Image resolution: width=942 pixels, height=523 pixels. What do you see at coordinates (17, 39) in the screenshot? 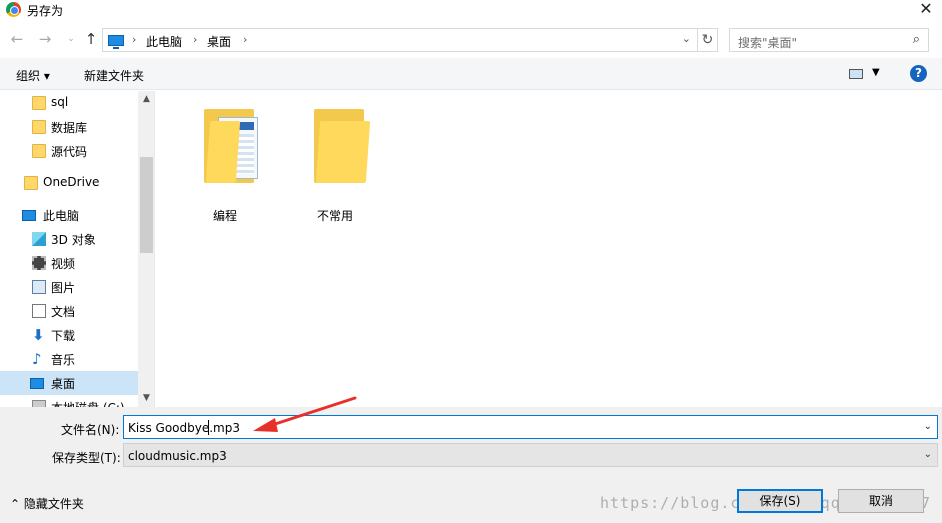
I see `back-arrow-icon: ←` at bounding box center [17, 39].